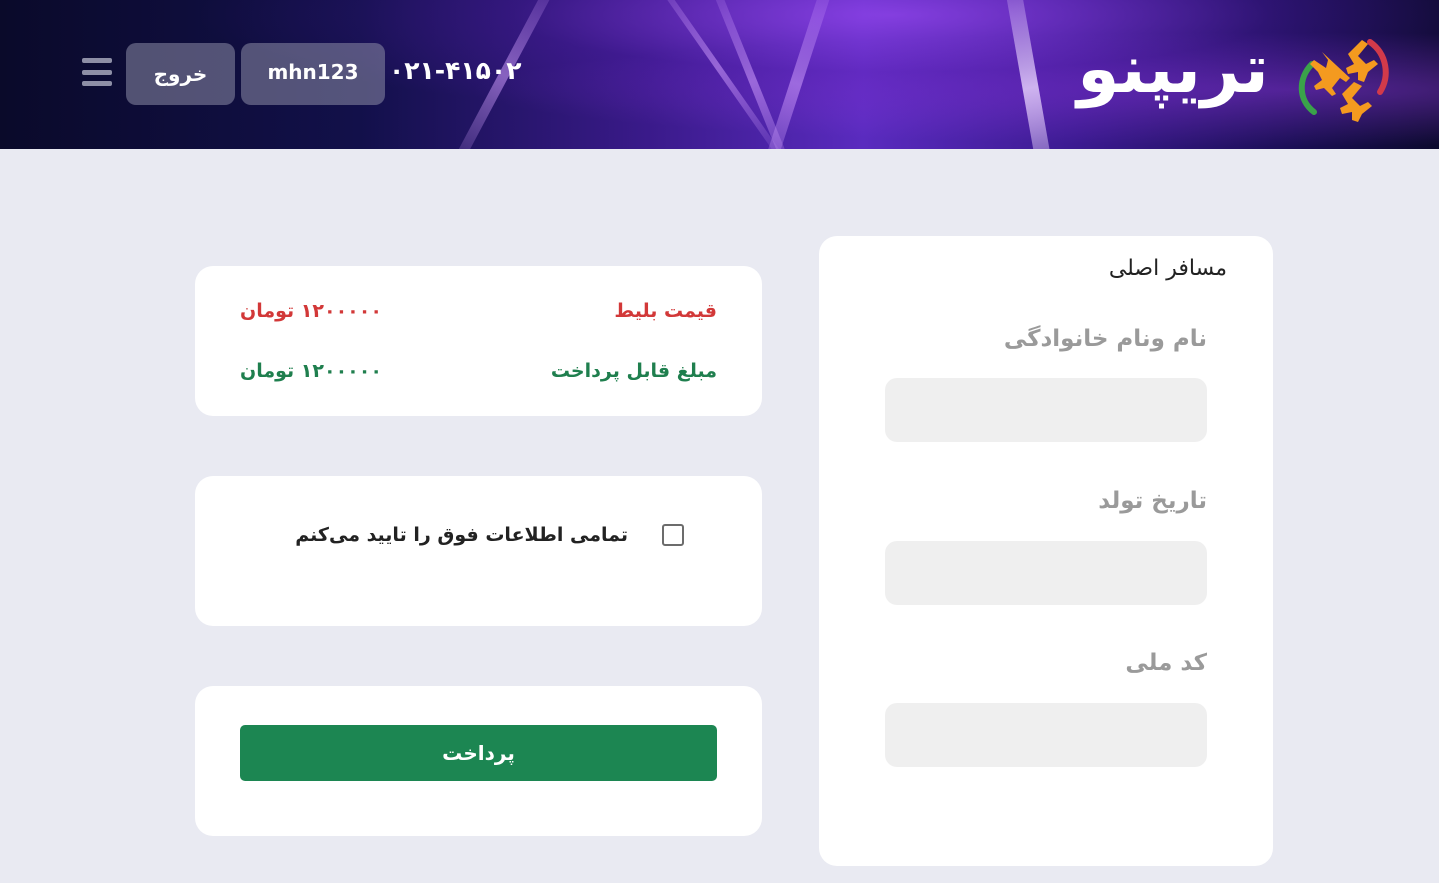  I want to click on national-id-input, so click(1046, 735).